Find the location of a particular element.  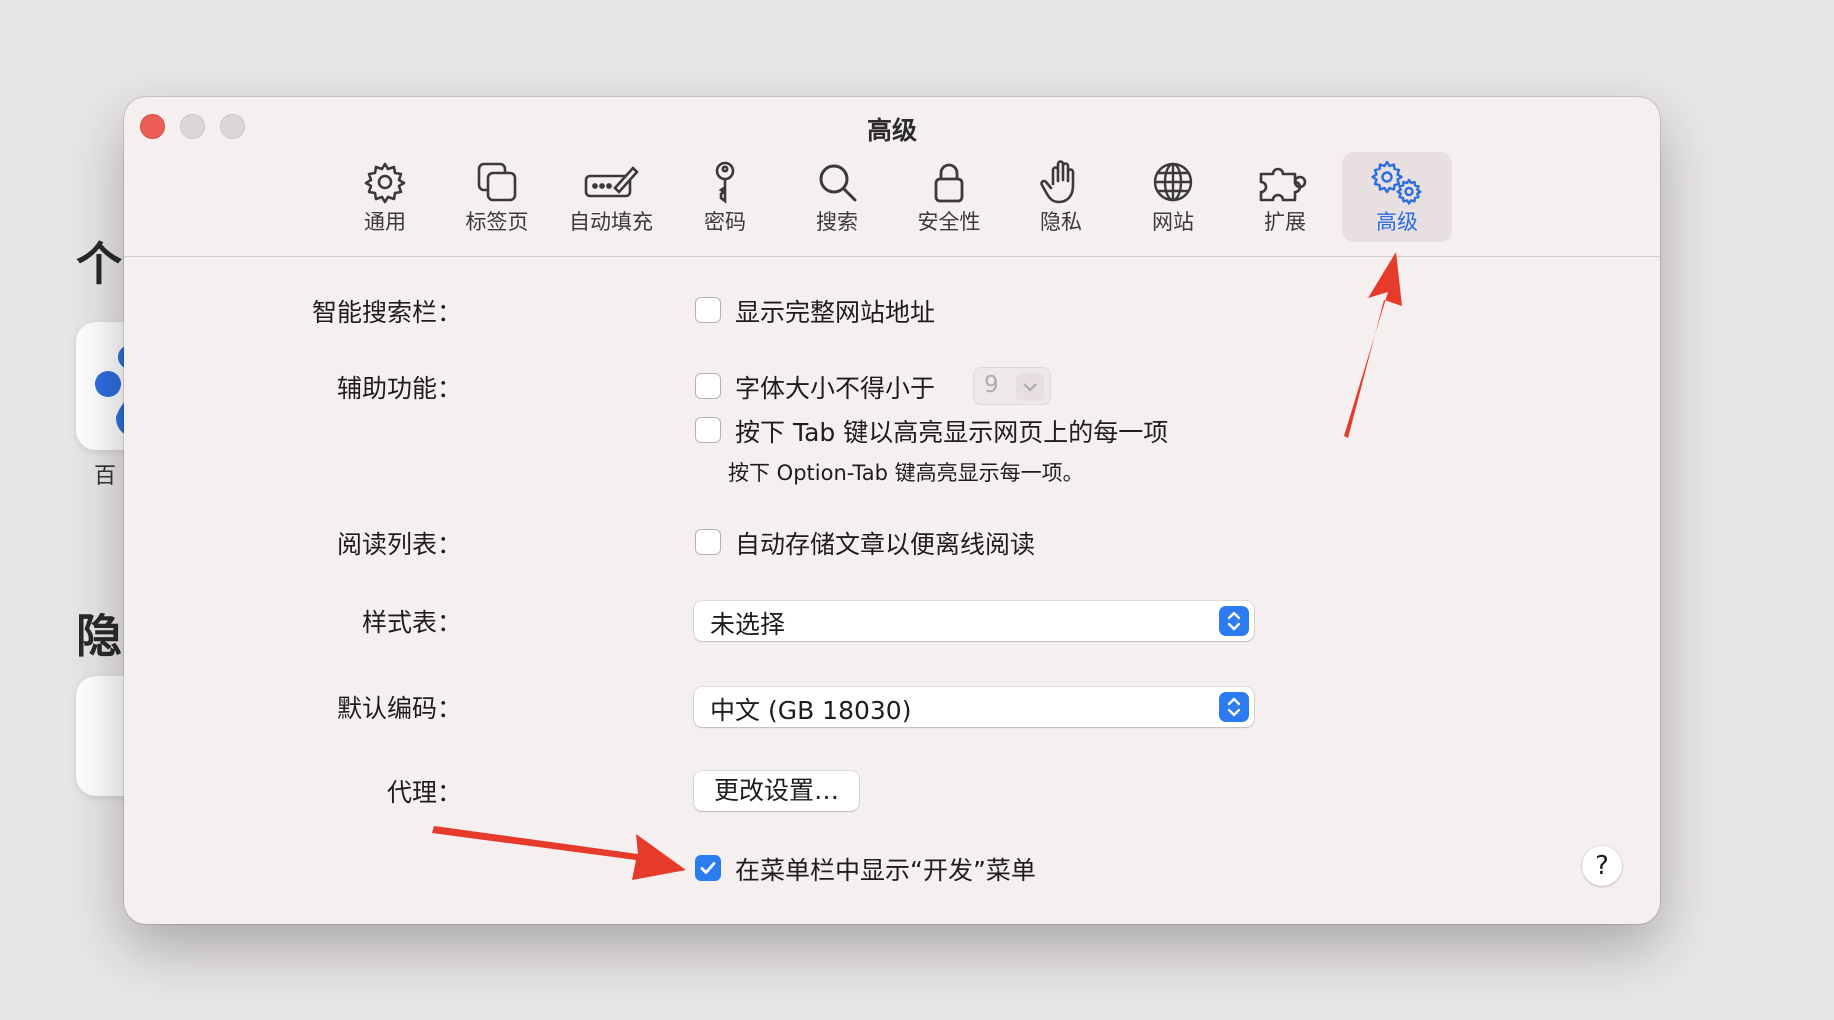

show-full-address-text: 显示完整网站地址 is located at coordinates (835, 312).